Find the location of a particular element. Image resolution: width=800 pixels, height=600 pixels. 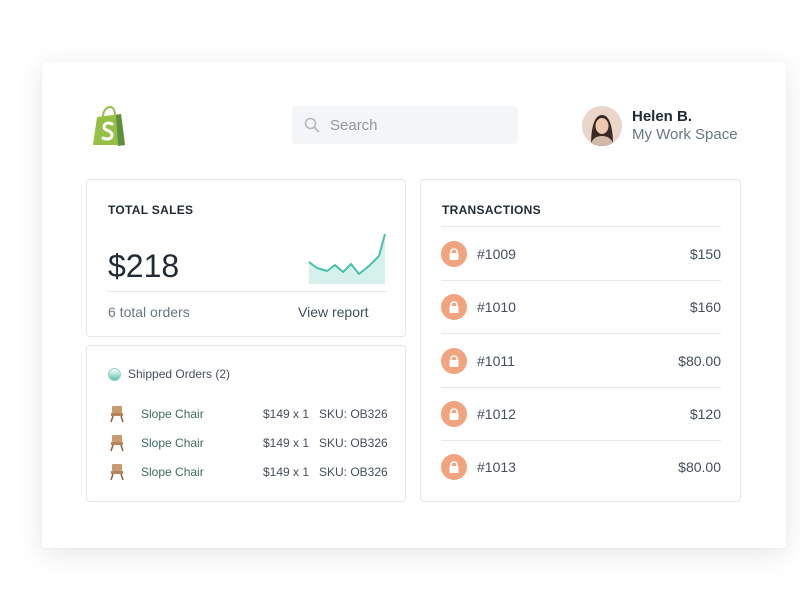

search-input is located at coordinates (415, 125).